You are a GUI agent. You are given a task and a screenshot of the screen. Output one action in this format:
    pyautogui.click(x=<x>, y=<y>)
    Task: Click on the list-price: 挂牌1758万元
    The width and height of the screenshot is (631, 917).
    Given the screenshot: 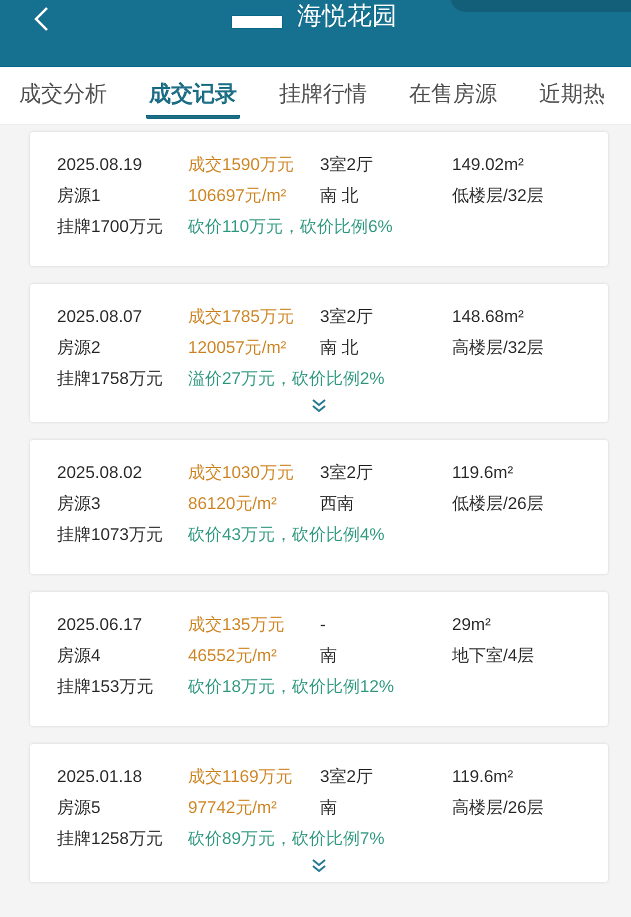 What is the action you would take?
    pyautogui.click(x=110, y=379)
    